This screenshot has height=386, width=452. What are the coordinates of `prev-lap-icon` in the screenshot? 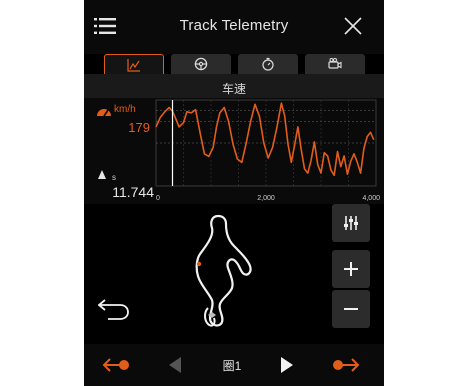 It's located at (115, 365).